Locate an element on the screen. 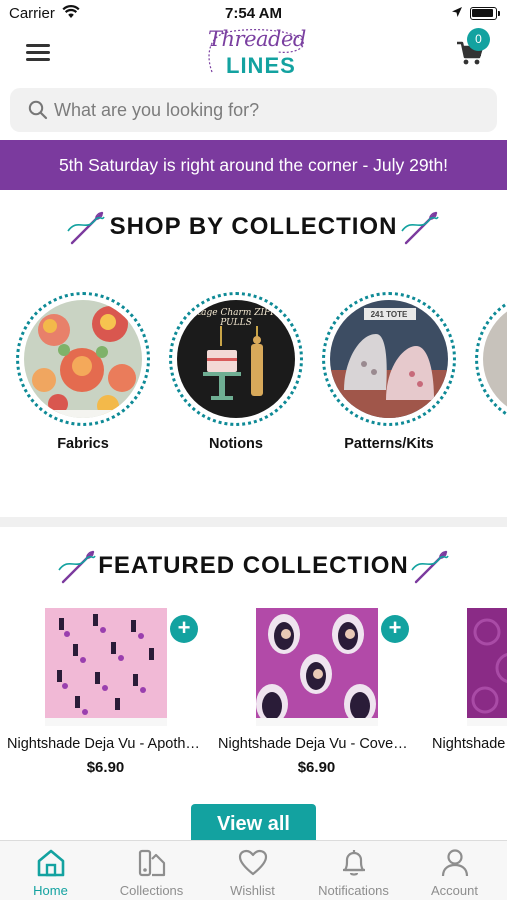 The height and width of the screenshot is (900, 507). battery-icon is located at coordinates (483, 13).